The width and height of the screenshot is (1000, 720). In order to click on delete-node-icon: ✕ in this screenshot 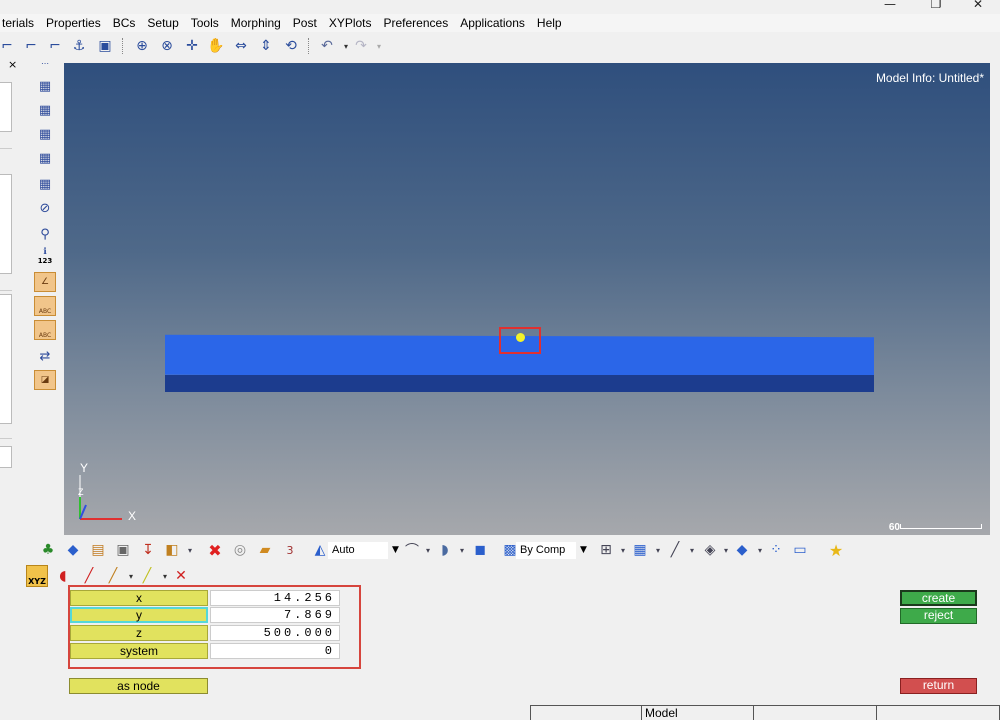, I will do `click(181, 576)`.